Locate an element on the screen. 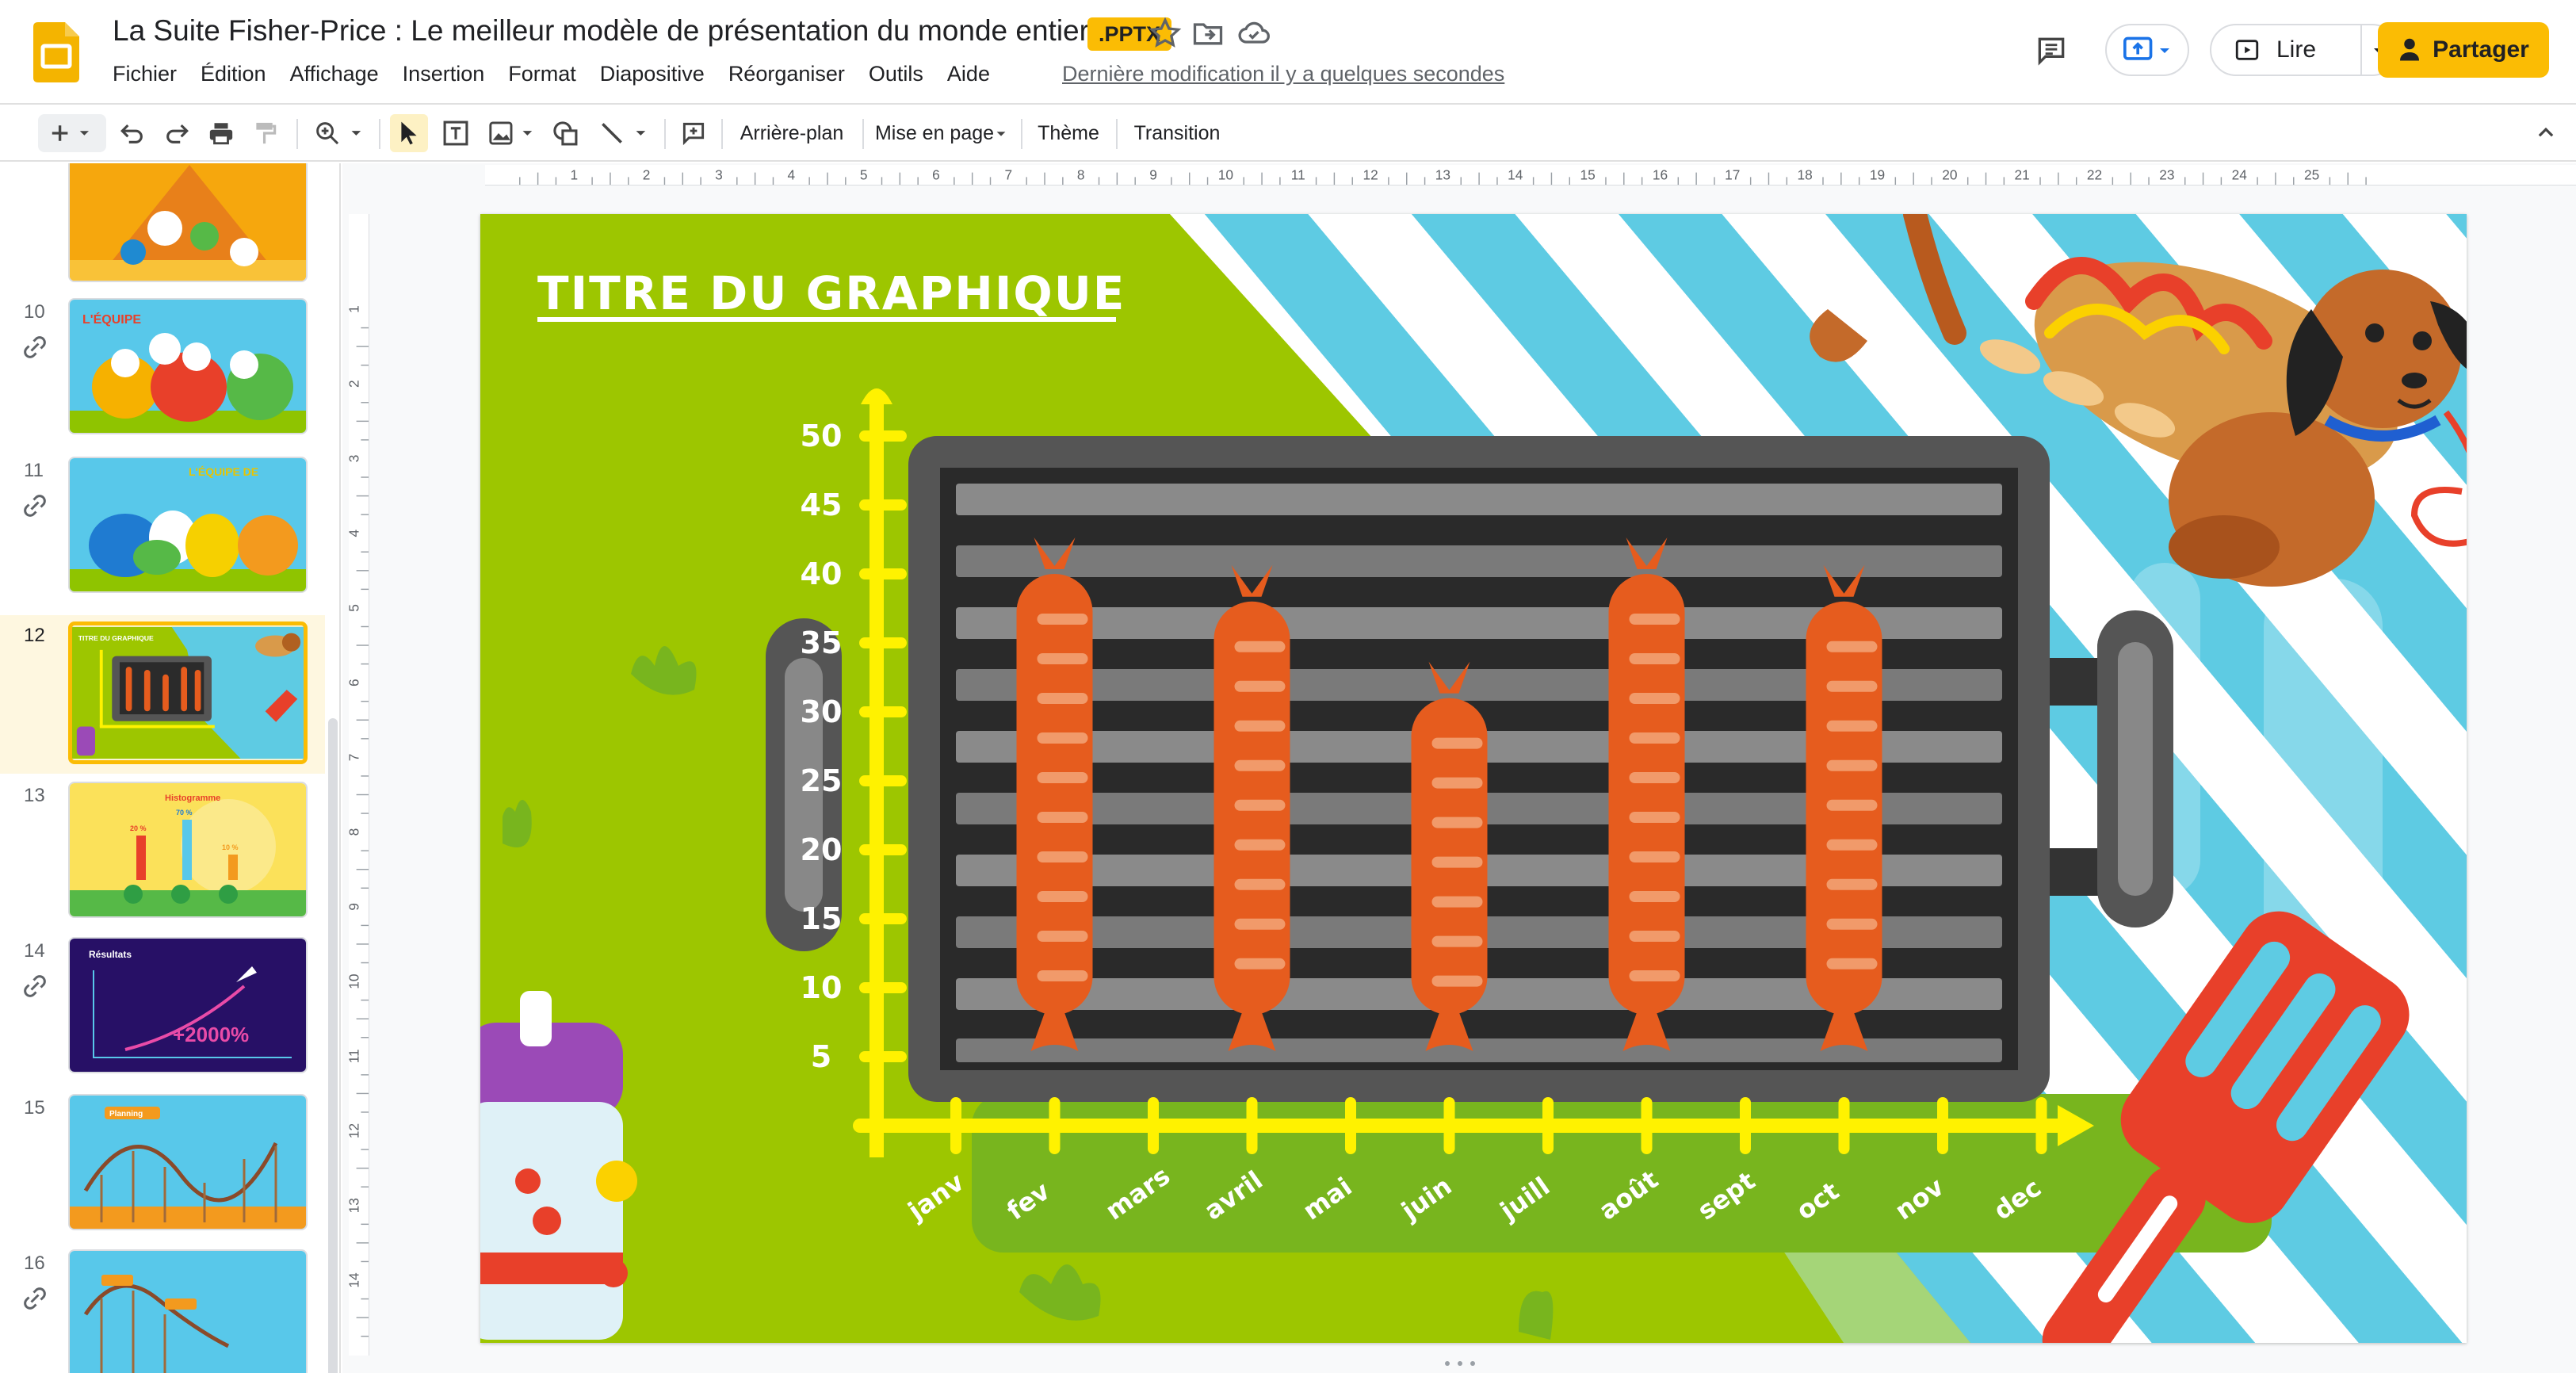 This screenshot has width=2576, height=1373. star-icon is located at coordinates (1165, 33).